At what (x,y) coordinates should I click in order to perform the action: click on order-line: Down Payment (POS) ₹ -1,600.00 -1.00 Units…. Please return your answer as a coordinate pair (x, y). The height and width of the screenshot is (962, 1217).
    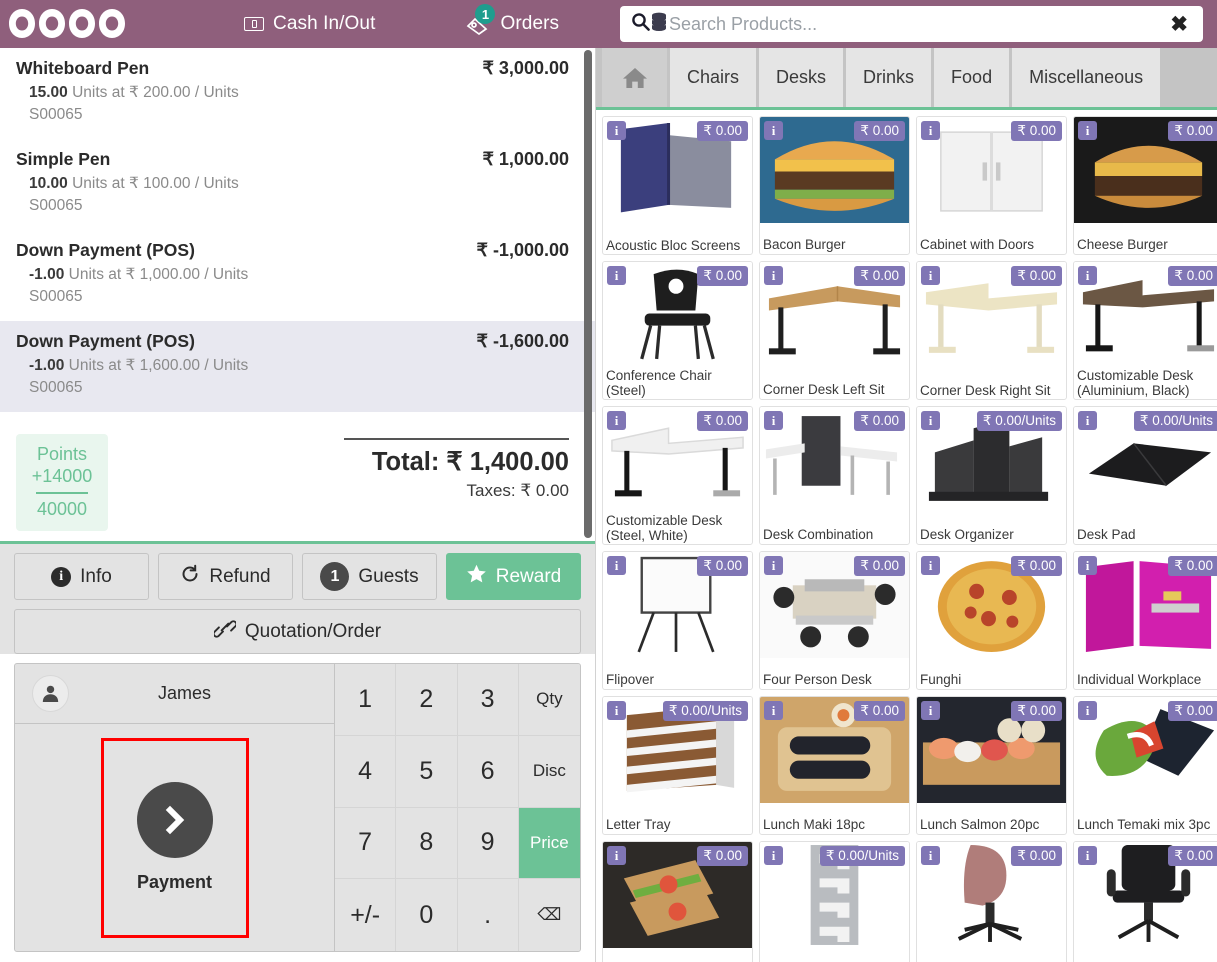
    Looking at the image, I should click on (297, 366).